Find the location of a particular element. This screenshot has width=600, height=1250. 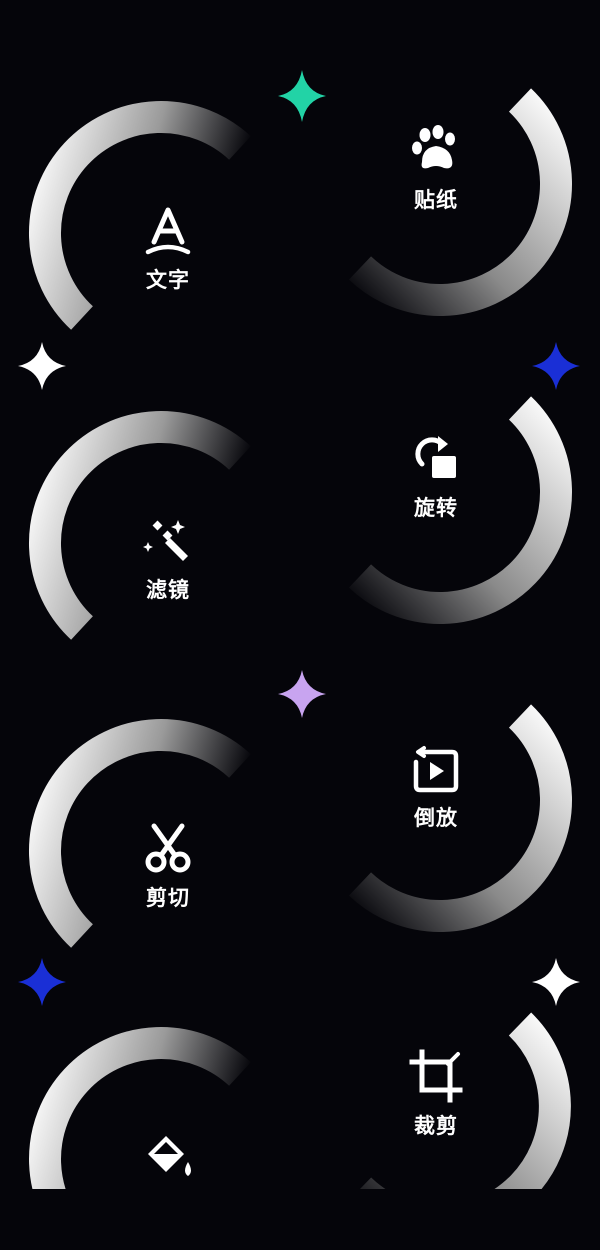

sticker-tool-button: 贴纸 is located at coordinates (436, 182).